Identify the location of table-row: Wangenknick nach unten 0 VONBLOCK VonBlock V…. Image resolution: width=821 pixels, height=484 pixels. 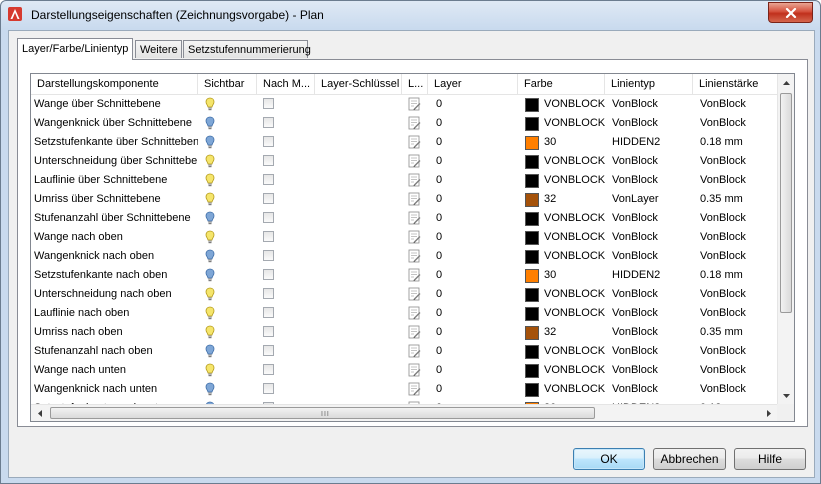
(404, 389).